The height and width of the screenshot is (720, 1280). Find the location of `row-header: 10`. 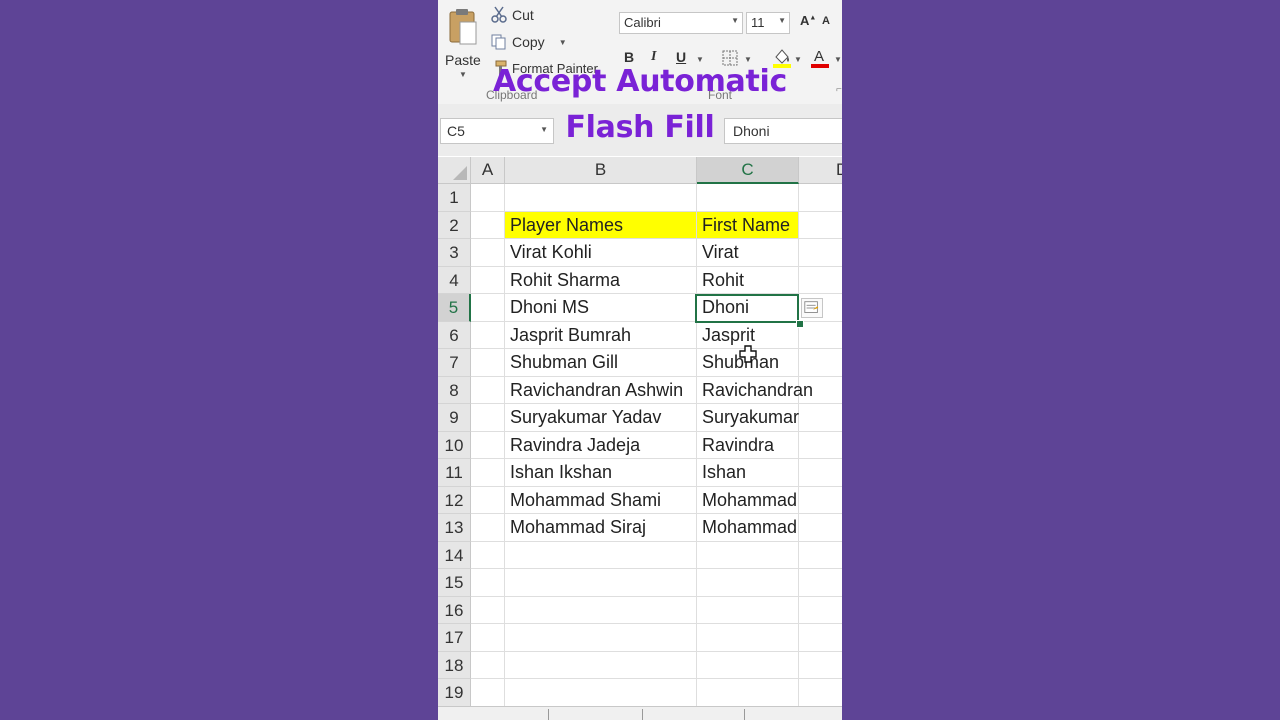

row-header: 10 is located at coordinates (454, 445).